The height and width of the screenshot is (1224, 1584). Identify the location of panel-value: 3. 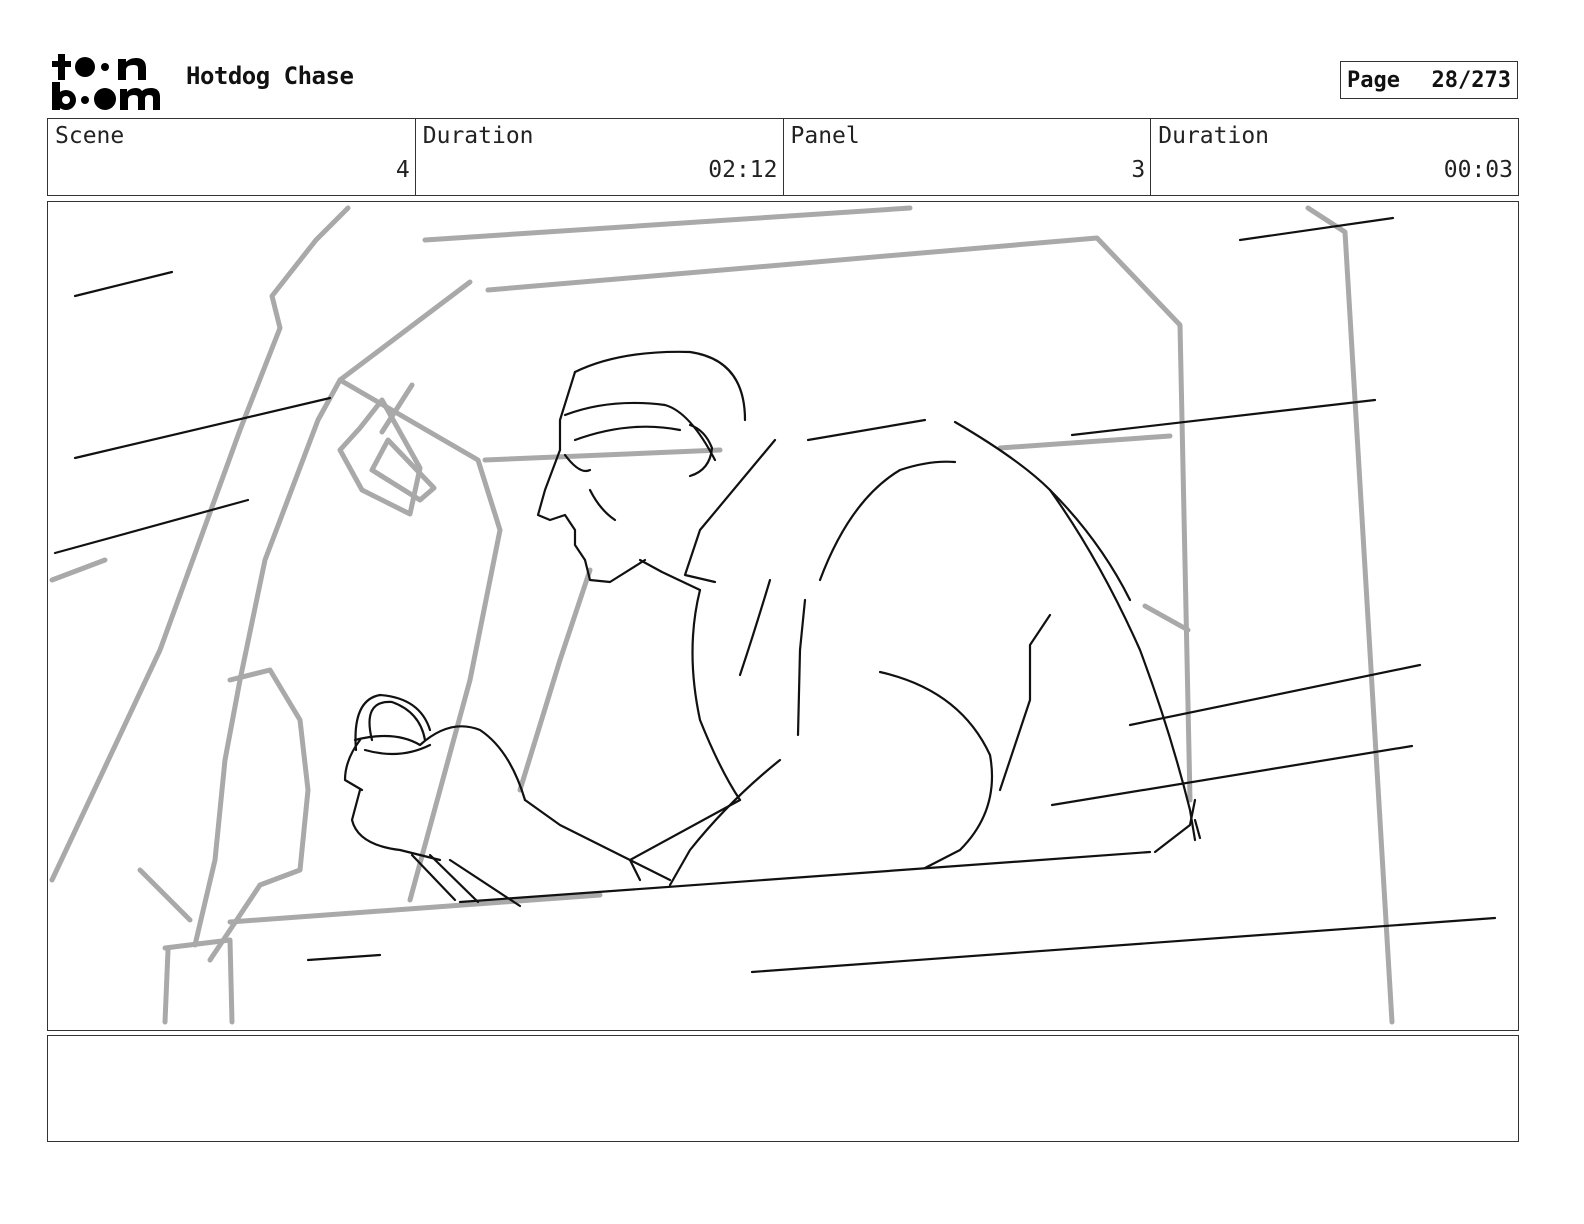
(1138, 170).